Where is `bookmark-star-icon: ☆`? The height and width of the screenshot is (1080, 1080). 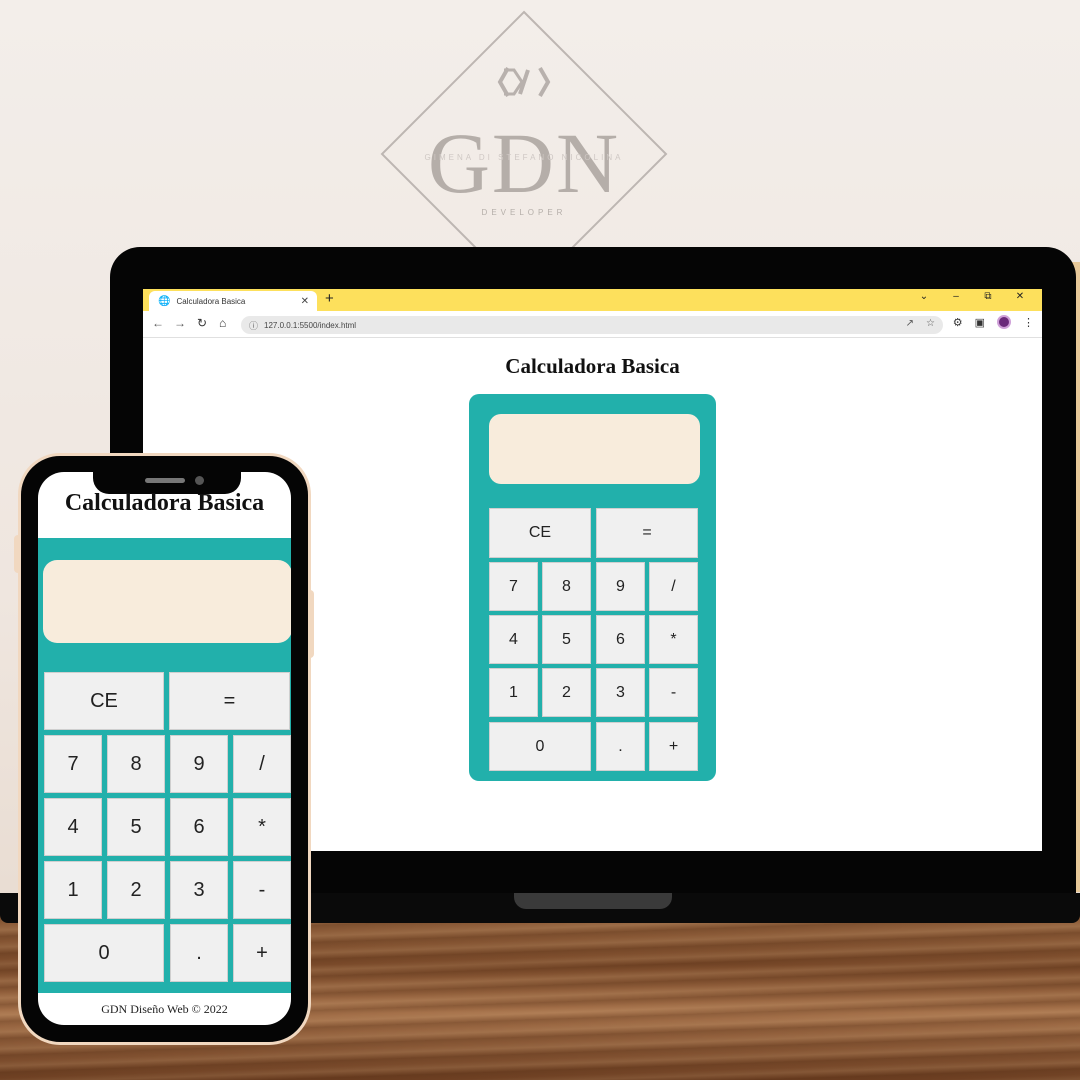 bookmark-star-icon: ☆ is located at coordinates (930, 323).